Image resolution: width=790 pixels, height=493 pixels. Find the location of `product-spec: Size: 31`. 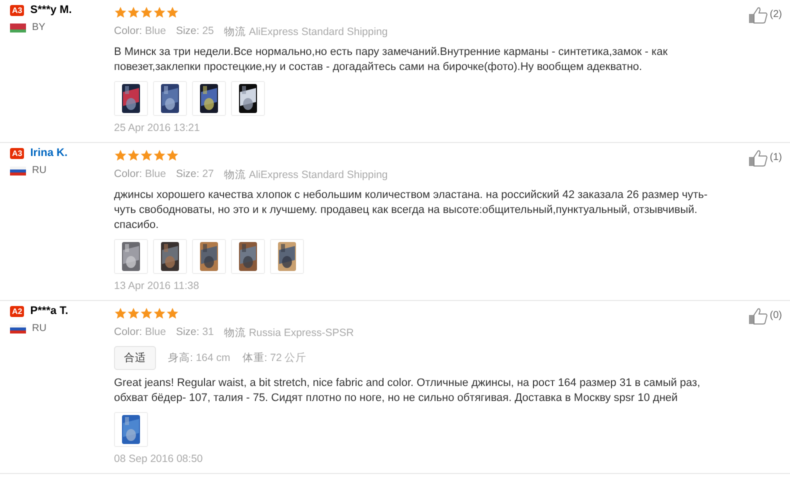

product-spec: Size: 31 is located at coordinates (195, 333).